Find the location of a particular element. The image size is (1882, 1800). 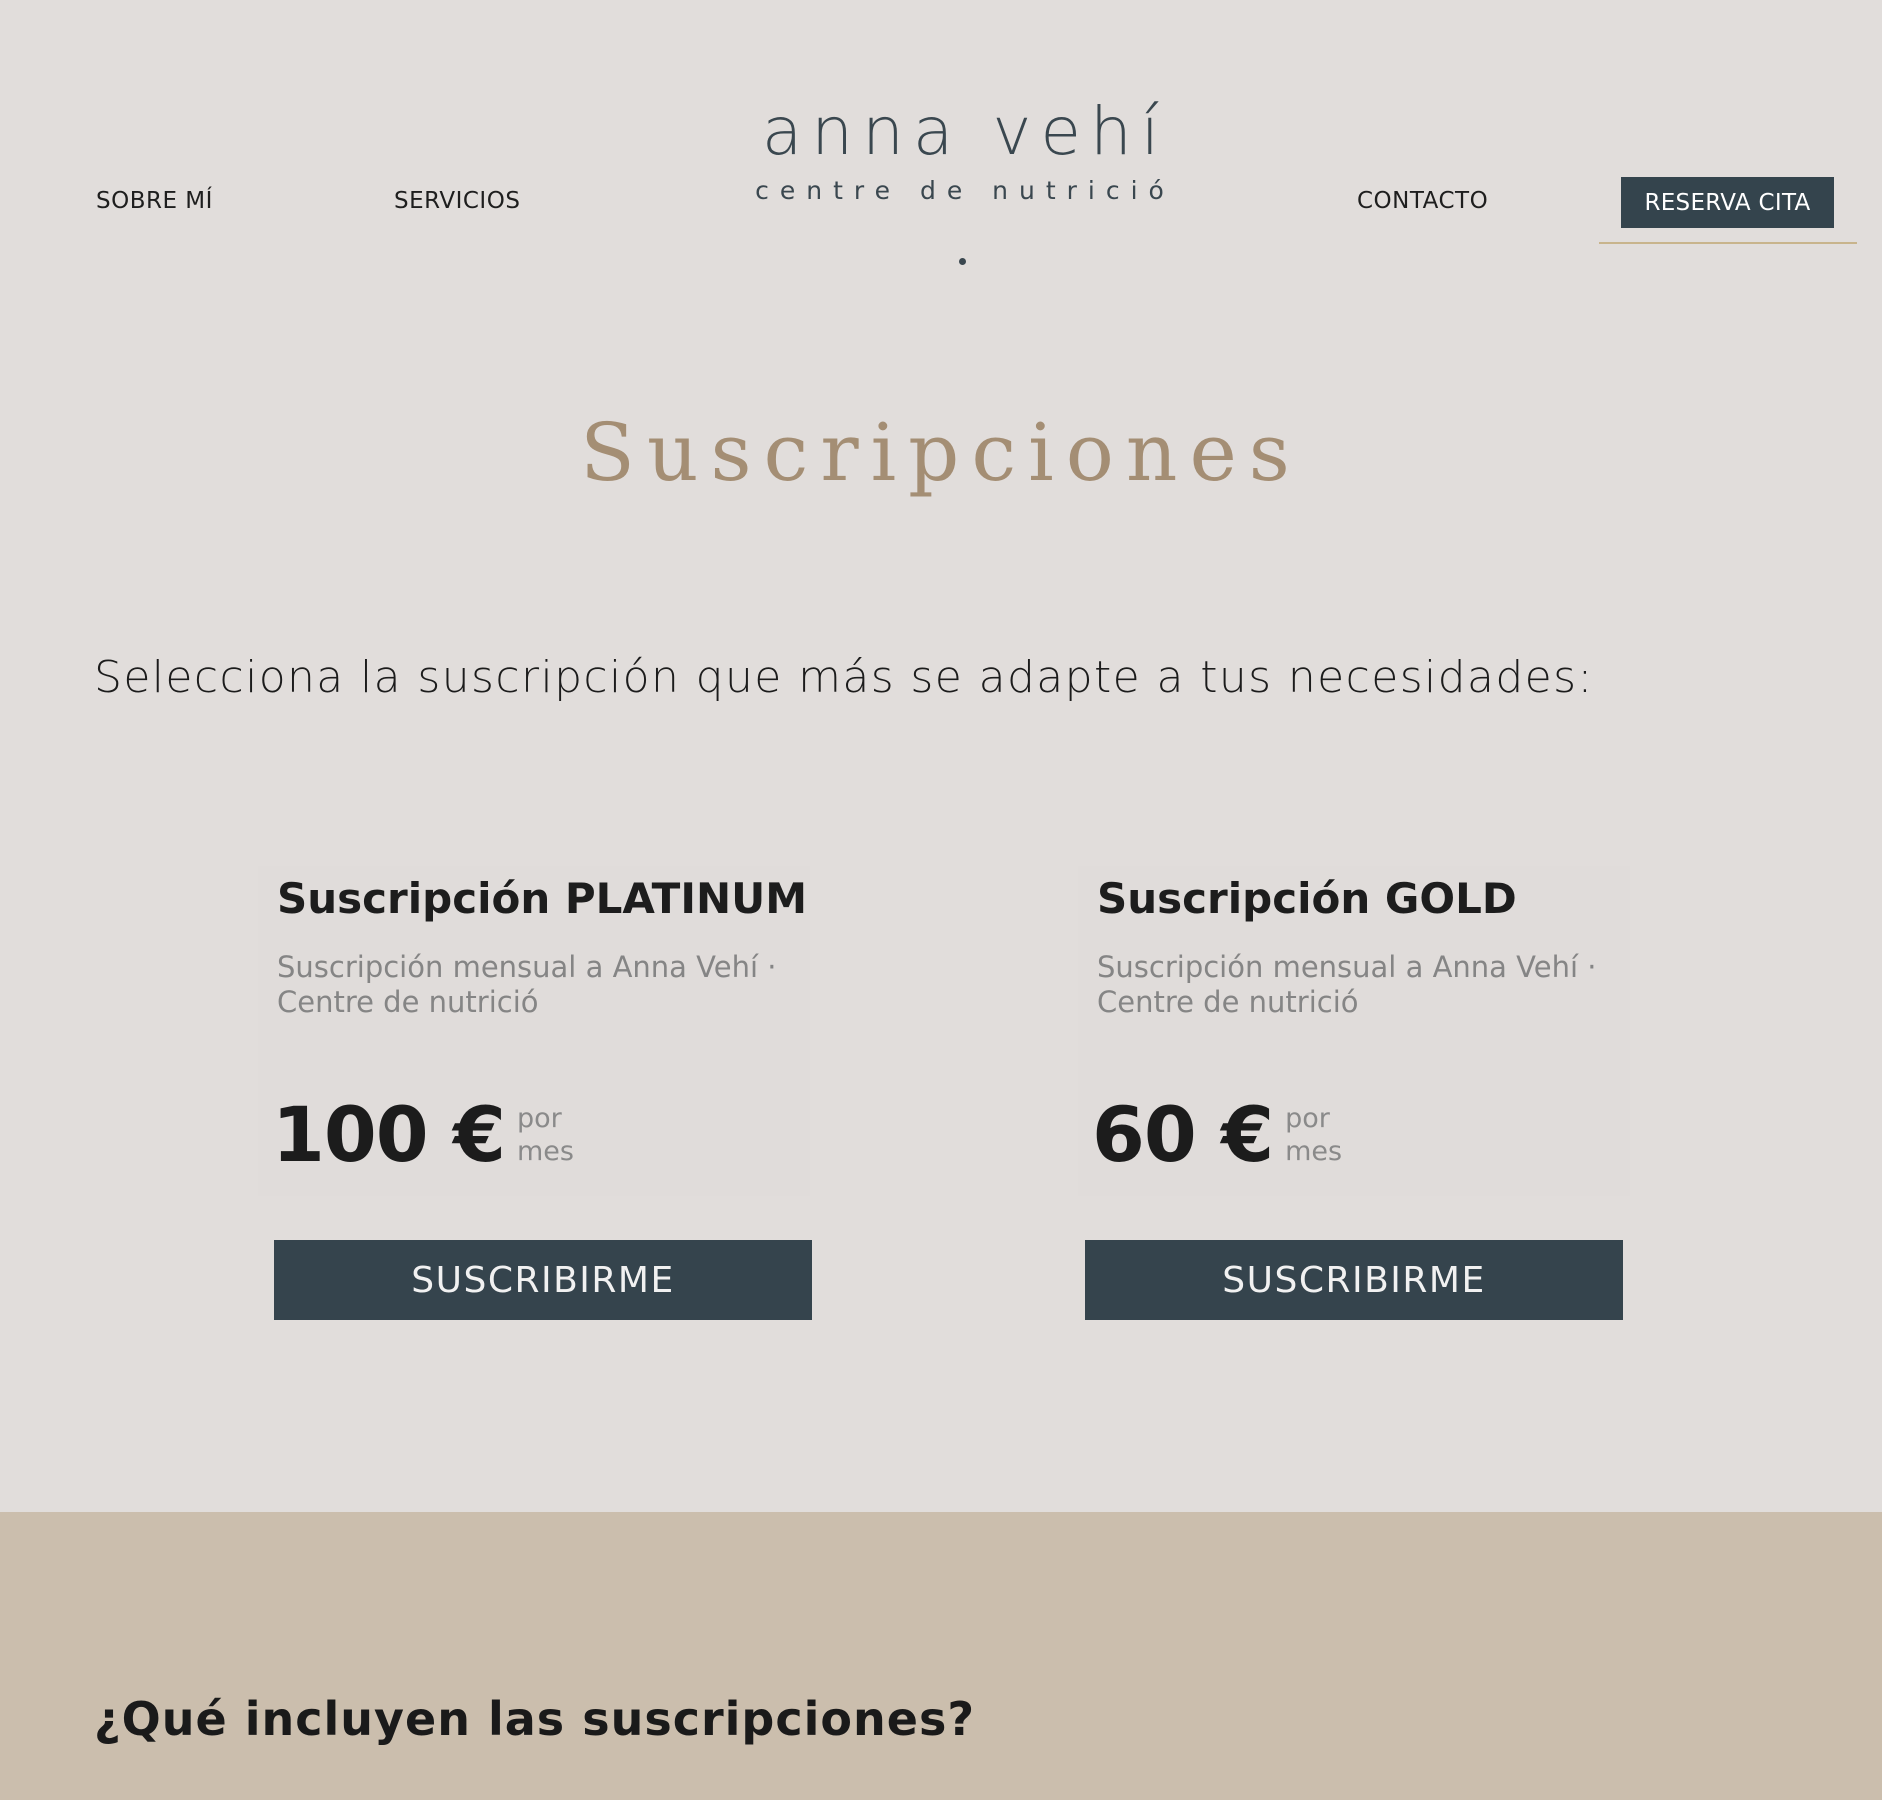

plan-price-row: 100 € por mes is located at coordinates (423, 1134).